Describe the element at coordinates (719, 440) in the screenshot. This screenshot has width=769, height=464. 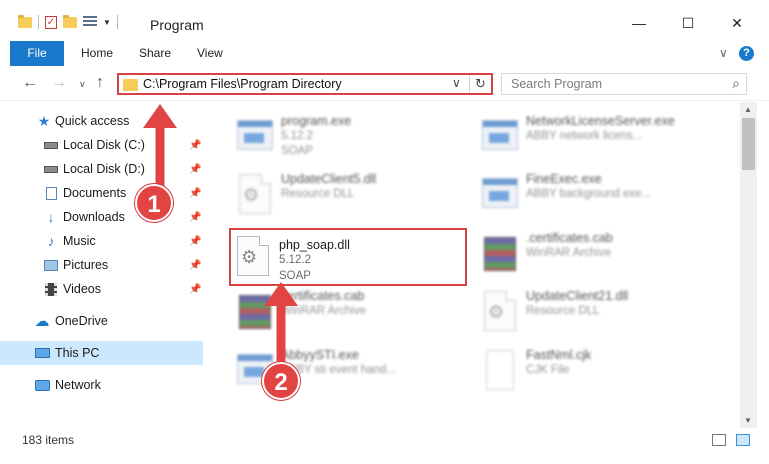
I see `details-view-icon` at that location.